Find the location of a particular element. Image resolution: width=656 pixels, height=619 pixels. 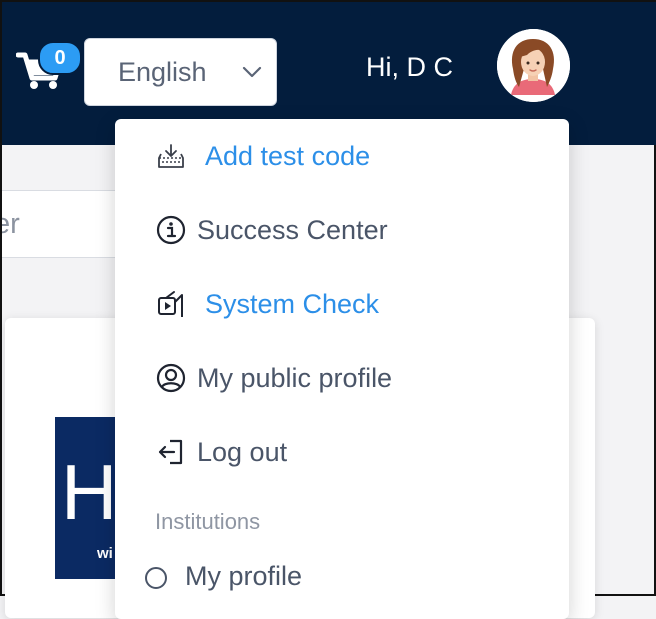

menu-item-label: Success Center is located at coordinates (292, 229).